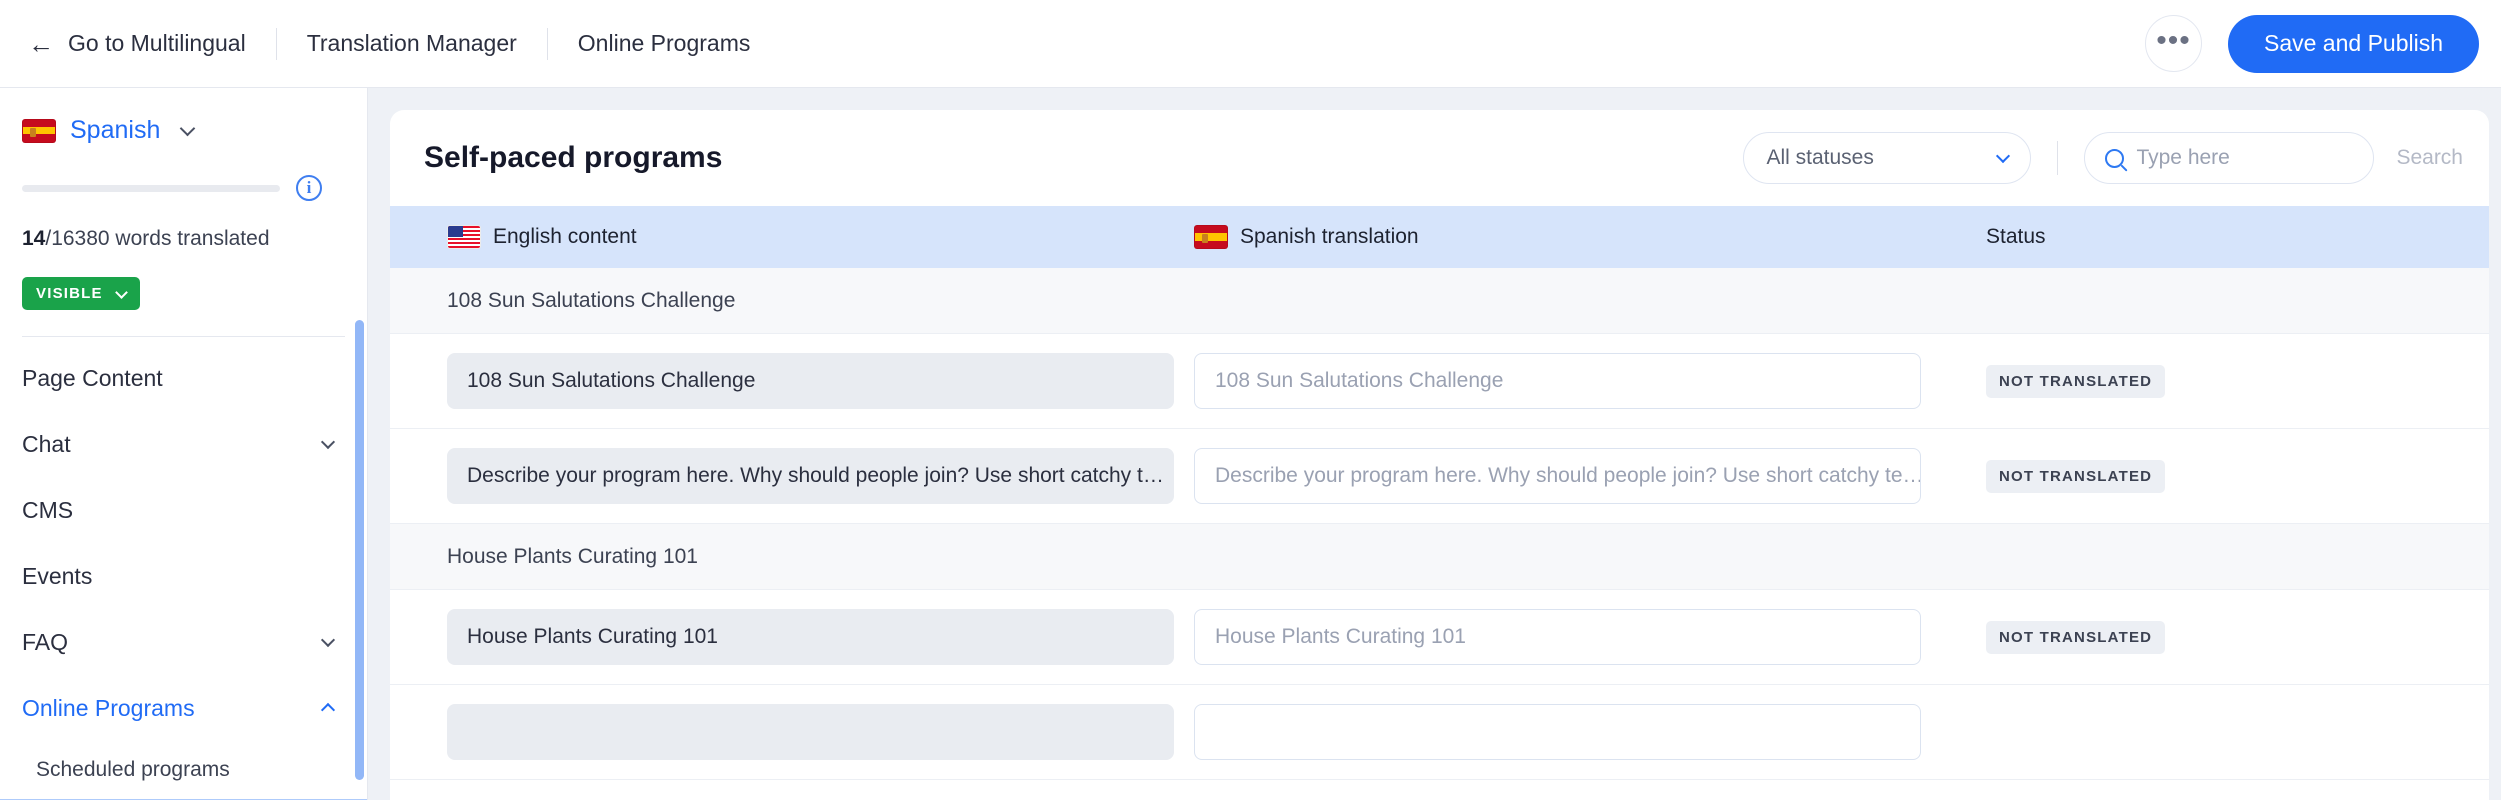  Describe the element at coordinates (151, 188) in the screenshot. I see `progress-bar` at that location.